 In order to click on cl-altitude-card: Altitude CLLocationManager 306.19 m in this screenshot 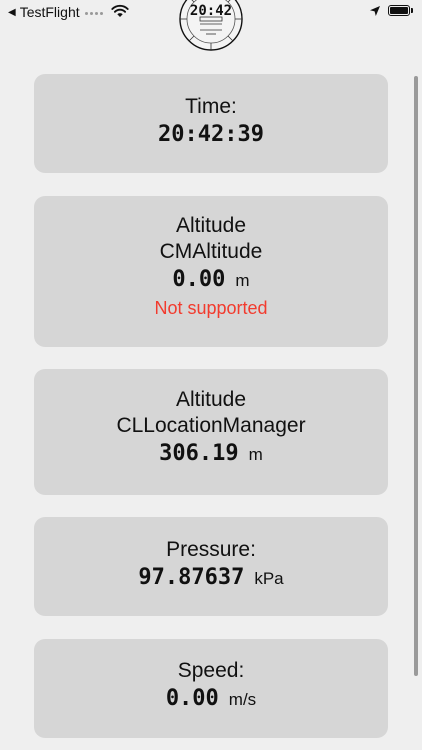, I will do `click(211, 432)`.